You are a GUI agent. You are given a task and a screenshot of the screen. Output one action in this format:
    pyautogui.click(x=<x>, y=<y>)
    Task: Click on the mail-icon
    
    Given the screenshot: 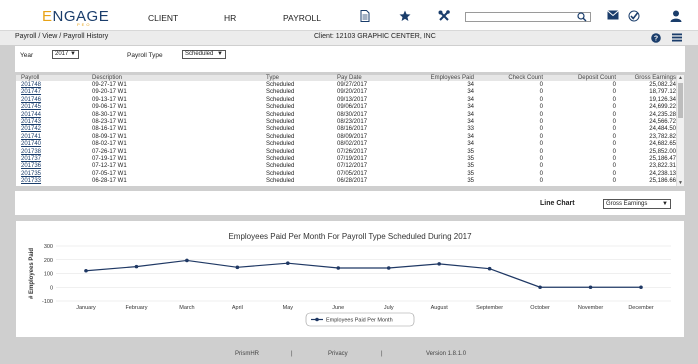 What is the action you would take?
    pyautogui.click(x=613, y=15)
    